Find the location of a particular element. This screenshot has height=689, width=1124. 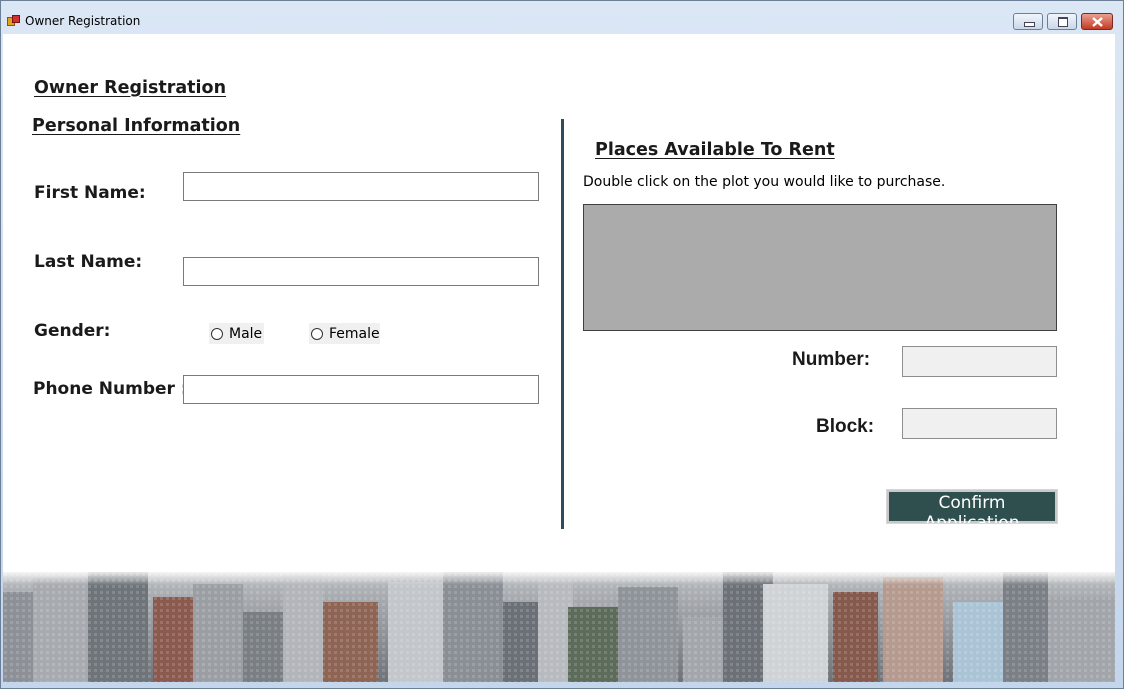

plot-number-label: Number: is located at coordinates (831, 359).